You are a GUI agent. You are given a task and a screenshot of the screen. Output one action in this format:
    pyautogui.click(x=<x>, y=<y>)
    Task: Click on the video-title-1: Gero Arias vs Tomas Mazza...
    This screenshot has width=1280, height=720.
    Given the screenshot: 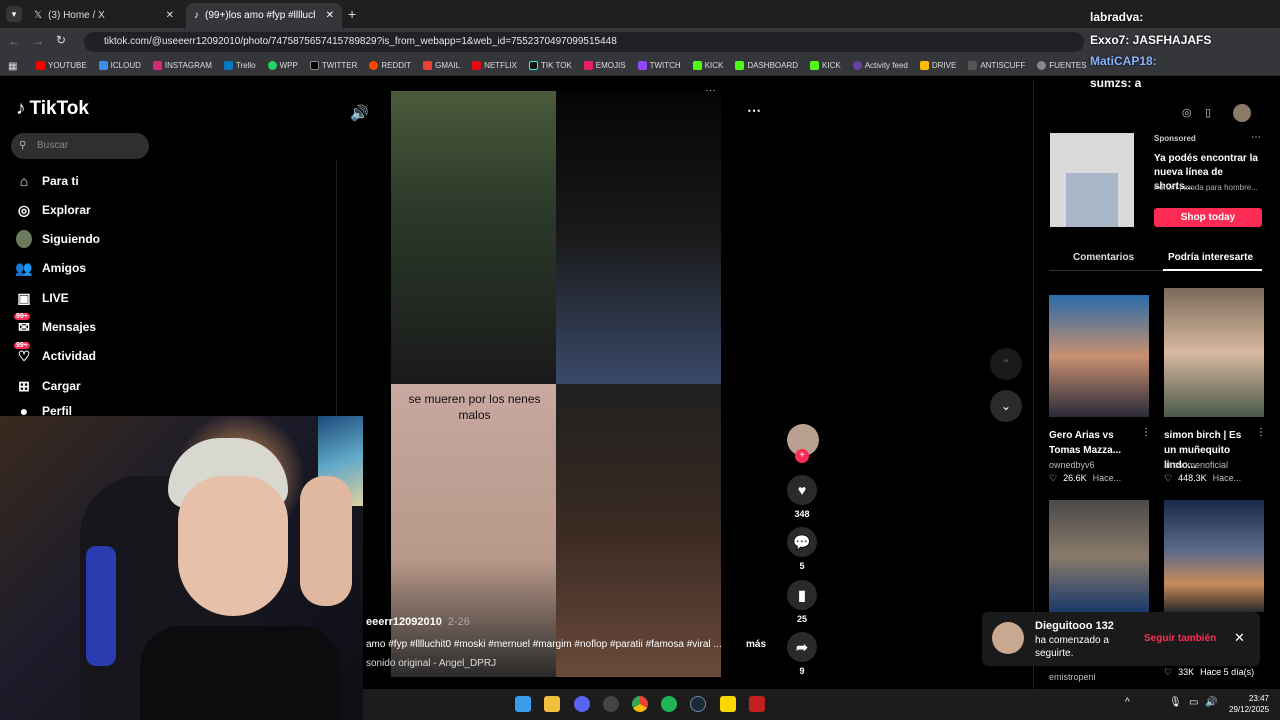 What is the action you would take?
    pyautogui.click(x=1092, y=443)
    